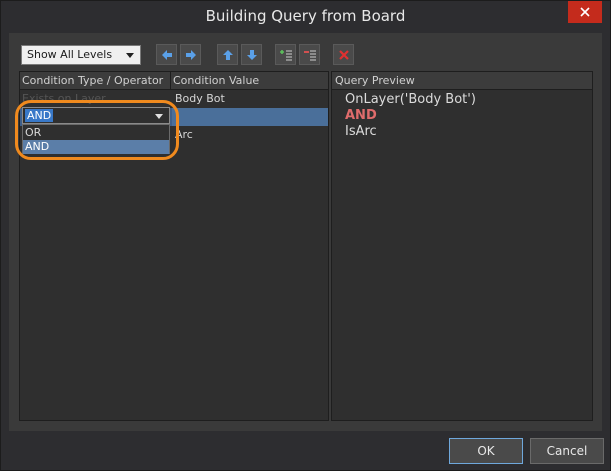 This screenshot has width=611, height=471. I want to click on chevron-down-icon, so click(130, 55).